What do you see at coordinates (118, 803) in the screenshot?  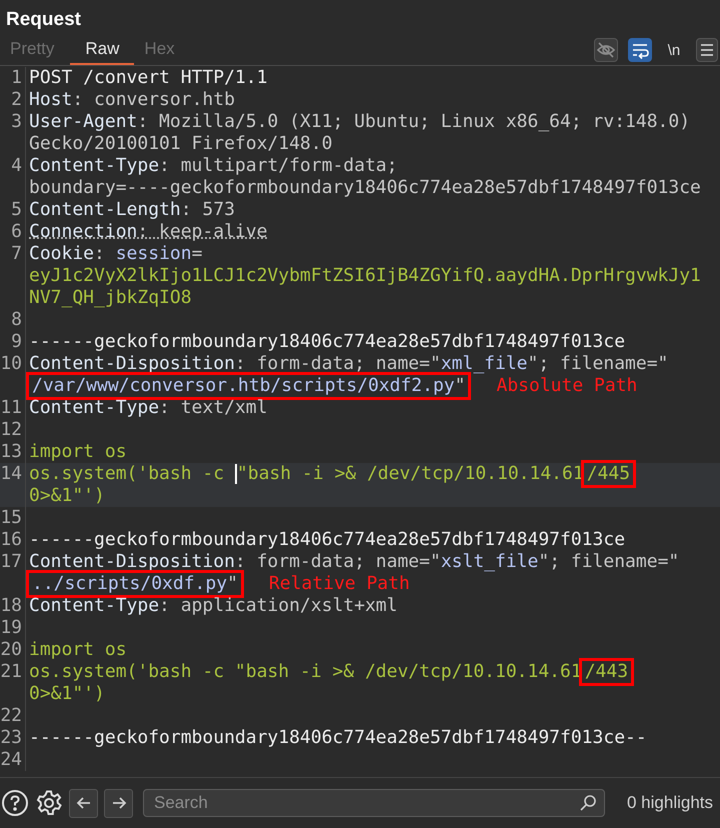 I see `forward-button` at bounding box center [118, 803].